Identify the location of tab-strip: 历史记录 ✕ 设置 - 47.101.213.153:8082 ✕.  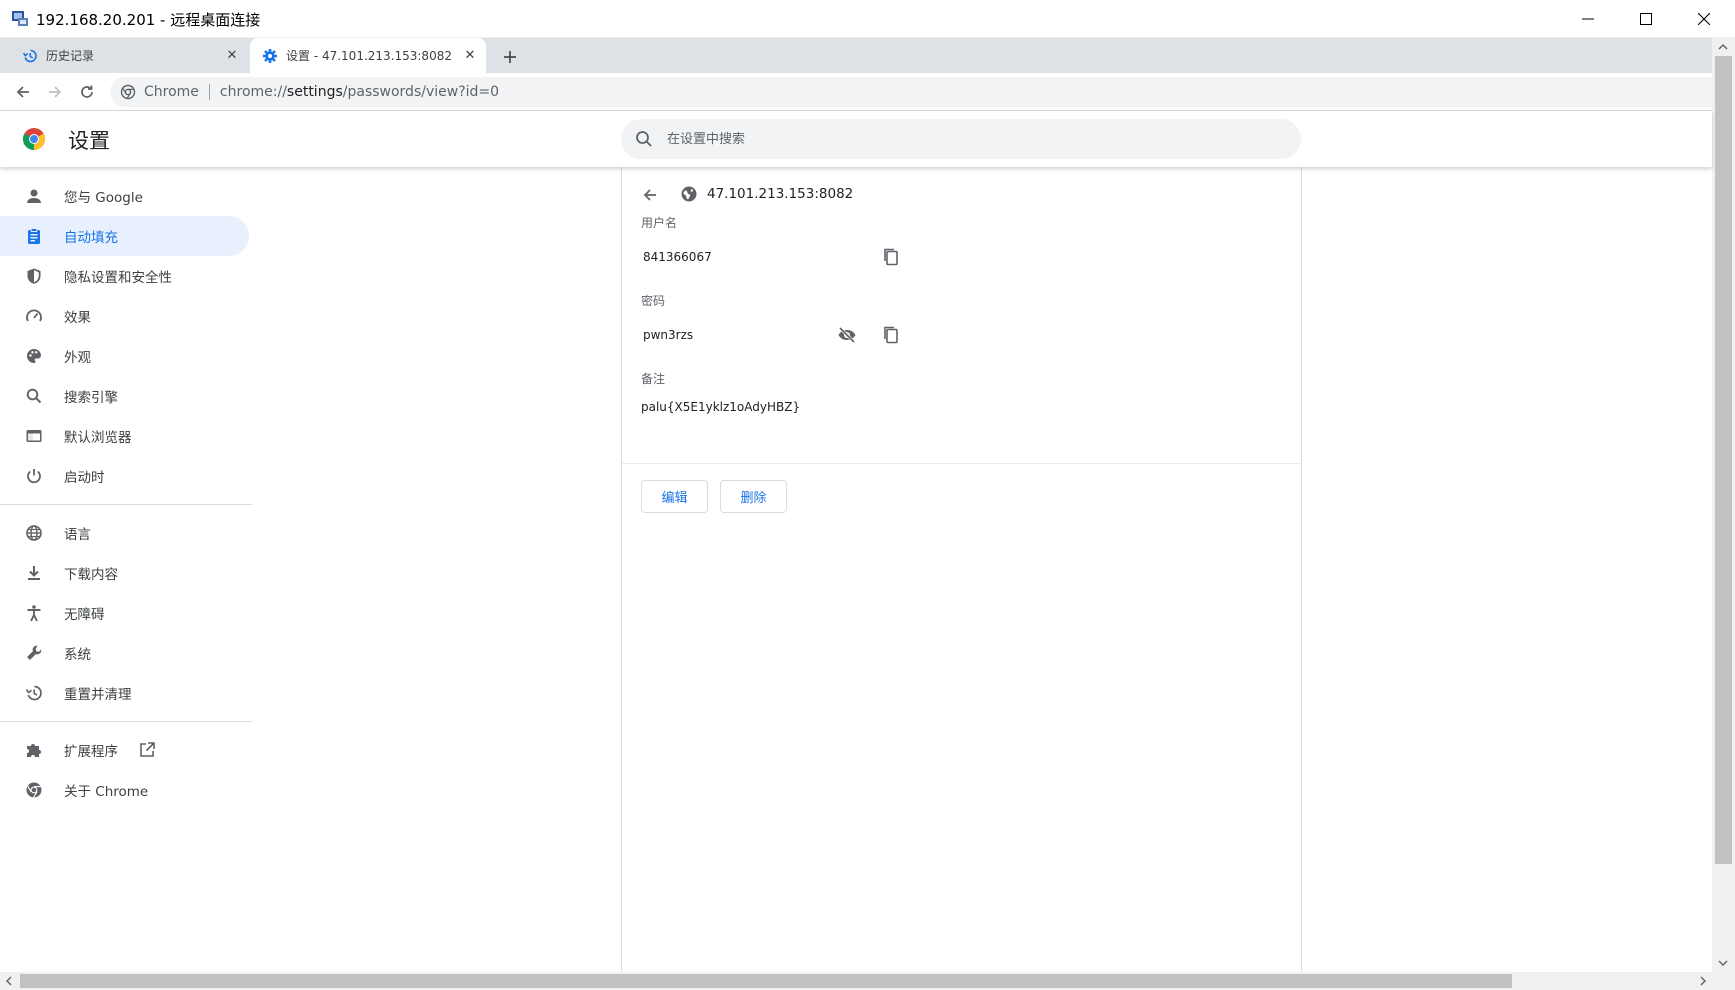
(856, 55).